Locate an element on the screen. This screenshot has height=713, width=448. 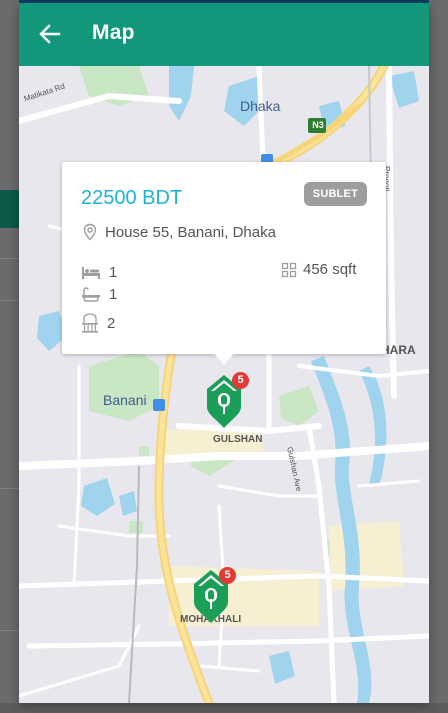
bedrooms-row: 1 is located at coordinates (99, 272).